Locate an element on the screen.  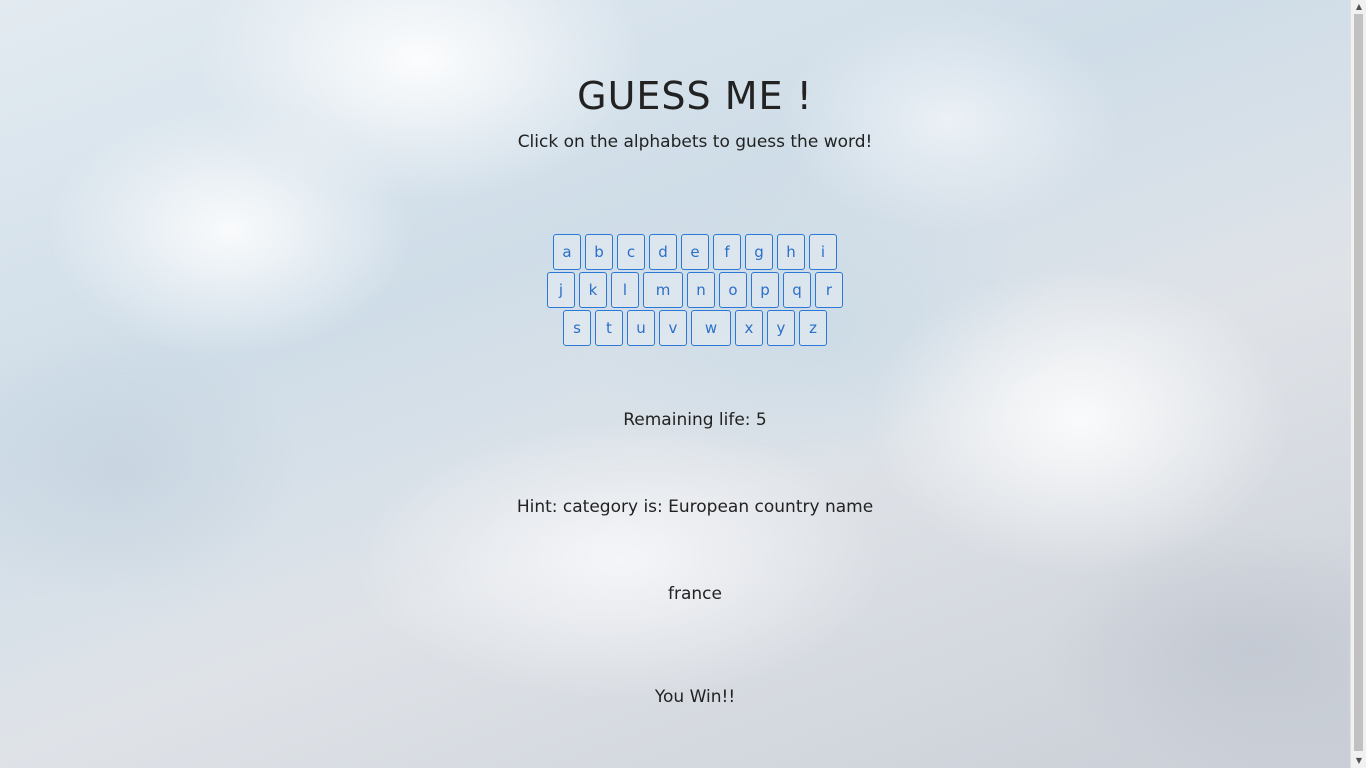
letter-key-j: j is located at coordinates (561, 290).